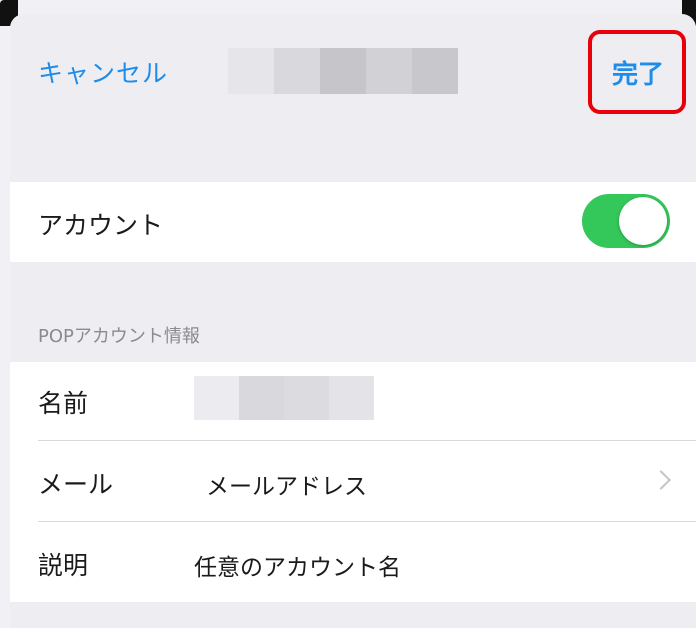 The height and width of the screenshot is (628, 696). I want to click on cancel-button: キャンセル, so click(103, 72).